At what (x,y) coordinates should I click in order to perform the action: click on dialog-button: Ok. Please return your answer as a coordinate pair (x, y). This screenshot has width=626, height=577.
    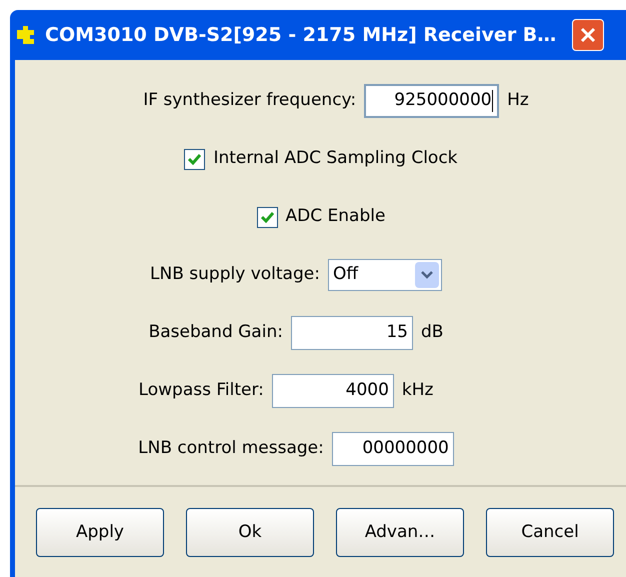
    Looking at the image, I should click on (250, 532).